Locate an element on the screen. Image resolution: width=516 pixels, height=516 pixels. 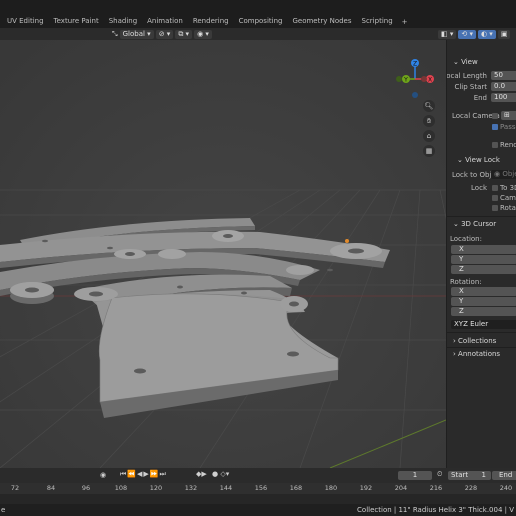
object-visibility-dropdown: ◧ ▾ is located at coordinates (447, 34).